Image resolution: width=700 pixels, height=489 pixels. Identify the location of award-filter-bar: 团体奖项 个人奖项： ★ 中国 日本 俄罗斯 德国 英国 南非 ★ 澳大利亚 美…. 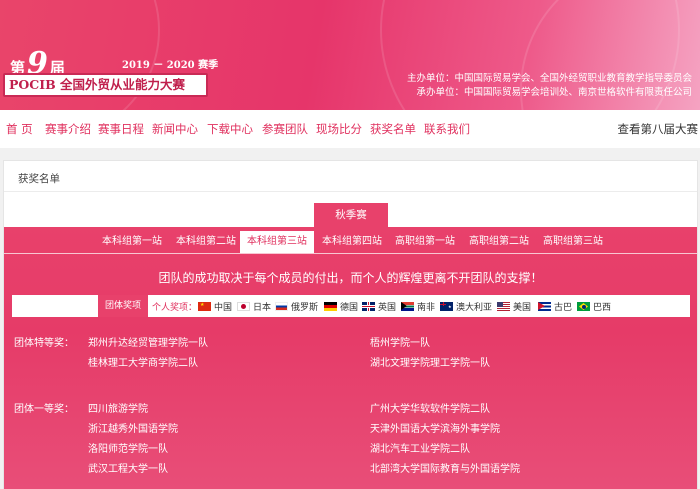
(351, 306).